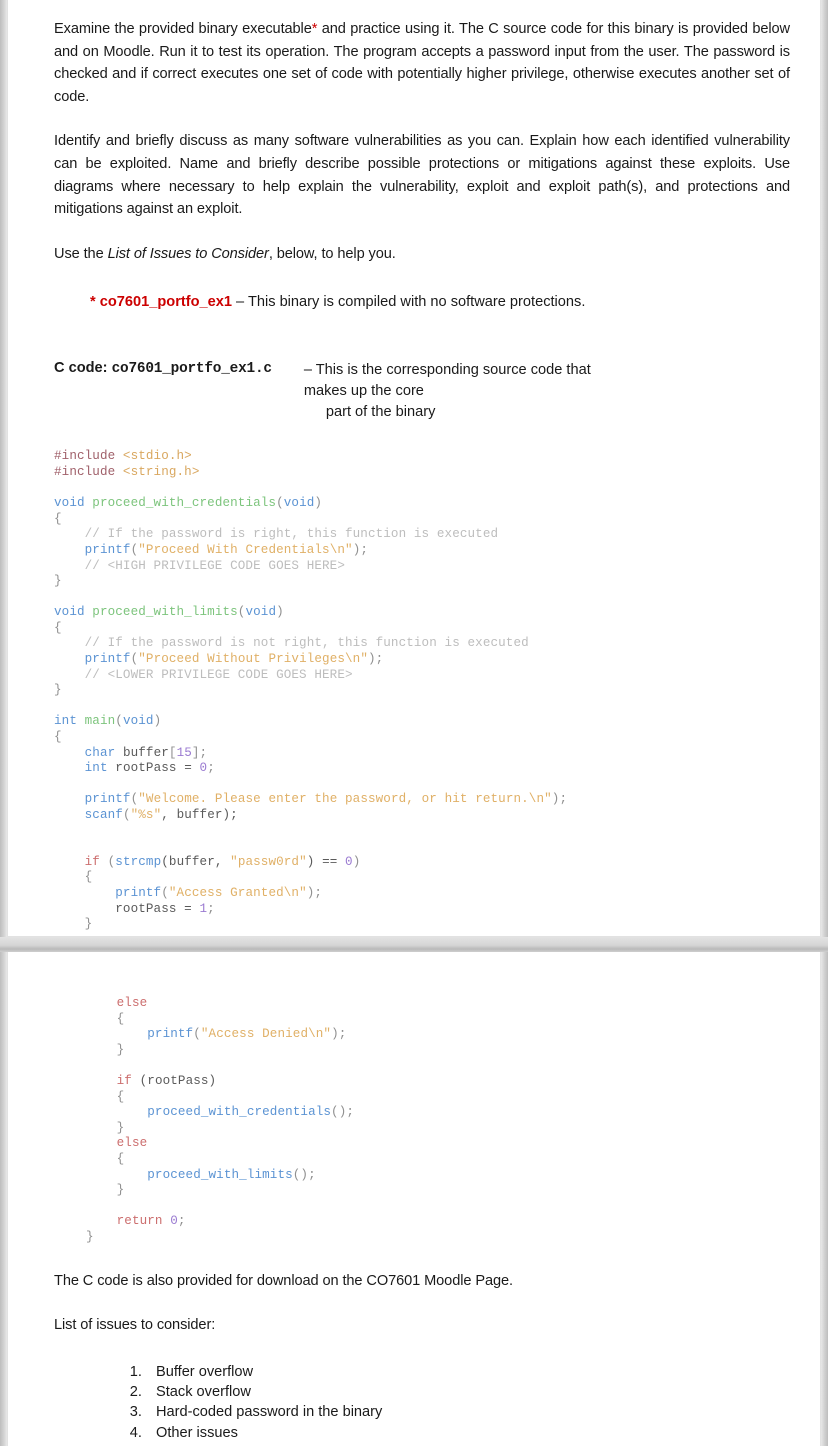  Describe the element at coordinates (103, 752) in the screenshot. I see `code-token: char` at that location.